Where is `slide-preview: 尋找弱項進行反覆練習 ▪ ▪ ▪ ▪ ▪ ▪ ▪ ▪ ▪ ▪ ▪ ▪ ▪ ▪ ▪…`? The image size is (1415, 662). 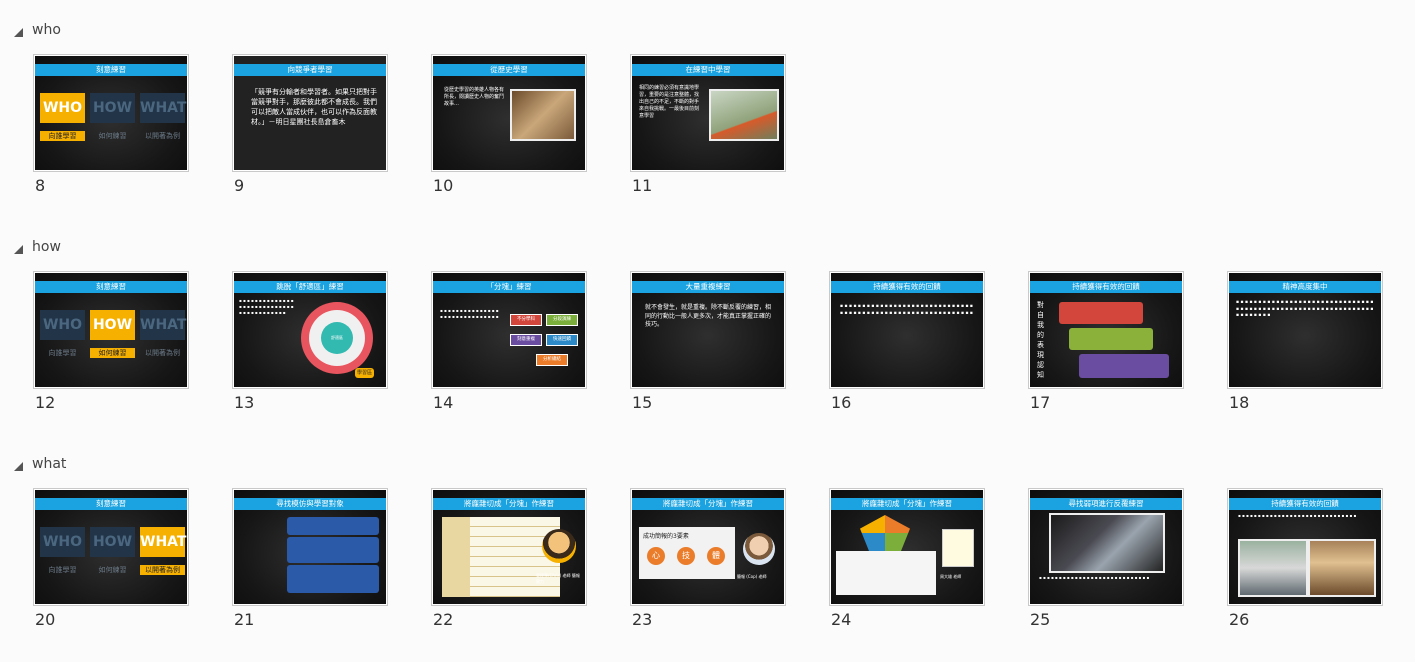 slide-preview: 尋找弱項進行反覆練習 ▪ ▪ ▪ ▪ ▪ ▪ ▪ ▪ ▪ ▪ ▪ ▪ ▪ ▪ ▪… is located at coordinates (1106, 547).